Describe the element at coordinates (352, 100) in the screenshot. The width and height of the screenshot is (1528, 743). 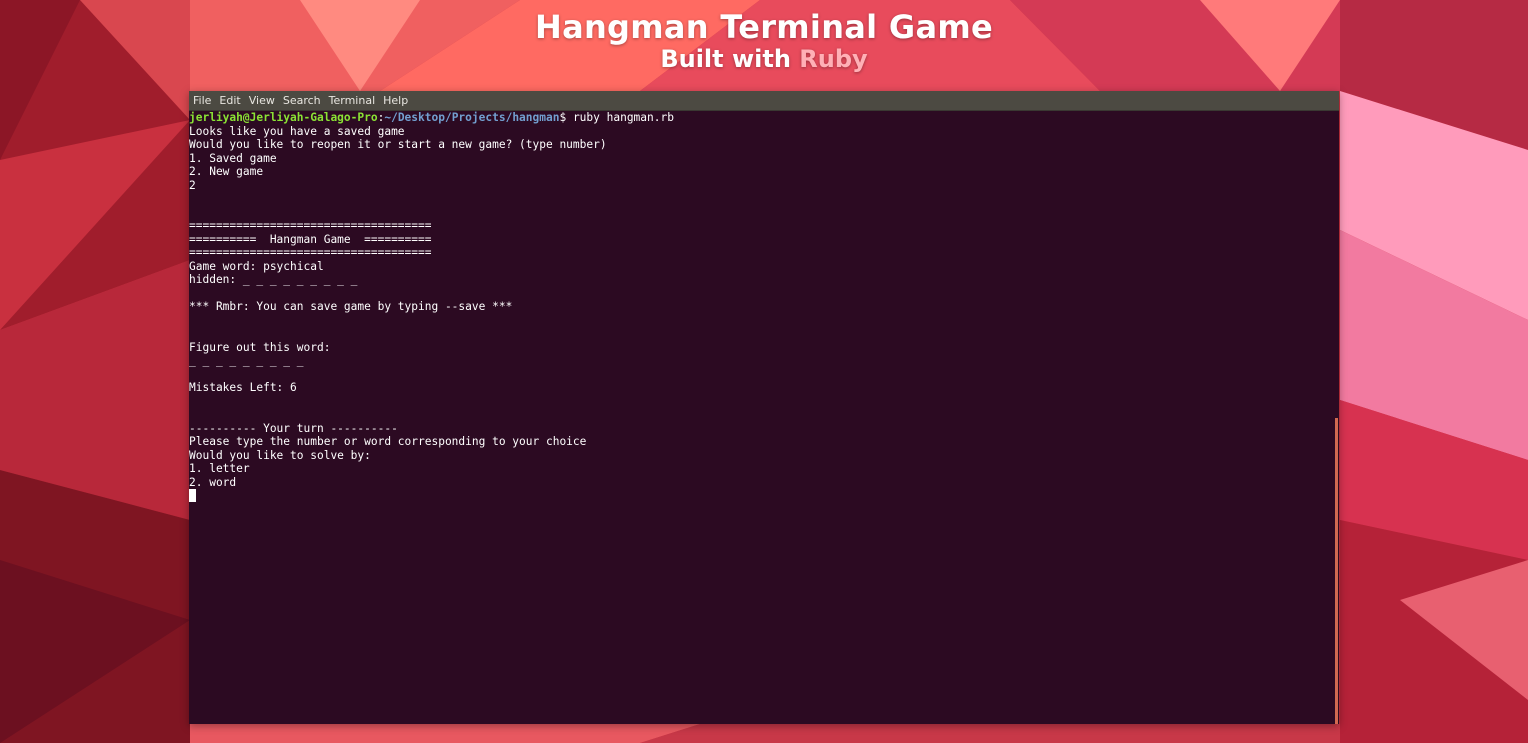
I see `menu-terminal: Terminal` at that location.